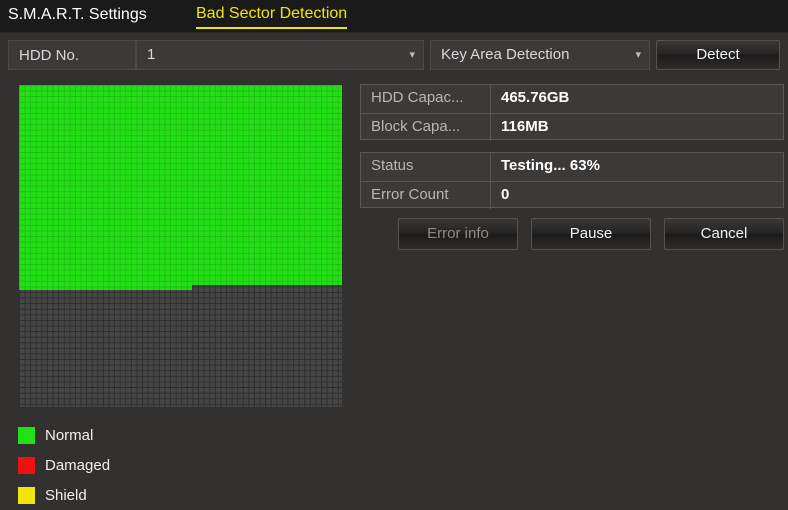  I want to click on selector-row: HDD No. 1 ▾ Key Area Detection ▾ Detect, so click(394, 57).